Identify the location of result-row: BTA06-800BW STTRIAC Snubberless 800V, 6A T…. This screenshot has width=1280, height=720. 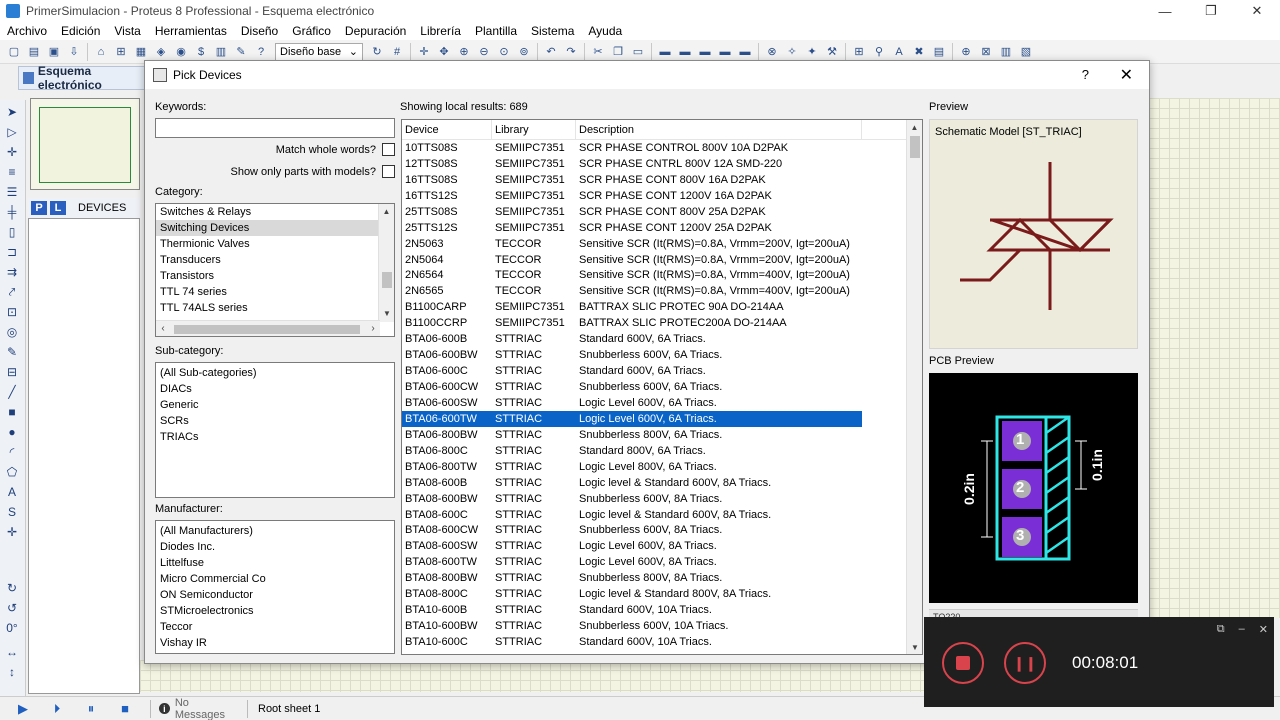
(632, 435).